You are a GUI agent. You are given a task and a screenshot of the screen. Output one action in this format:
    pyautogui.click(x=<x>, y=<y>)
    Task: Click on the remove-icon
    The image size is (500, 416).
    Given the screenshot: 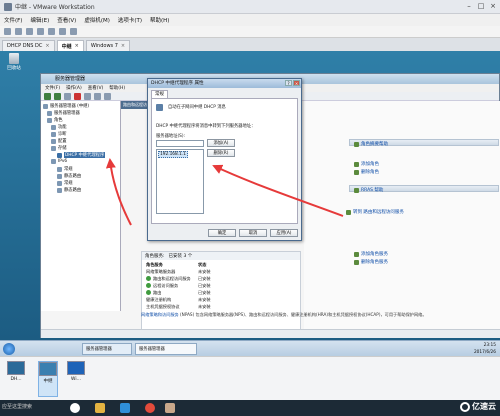 What is the action you would take?
    pyautogui.click(x=356, y=262)
    